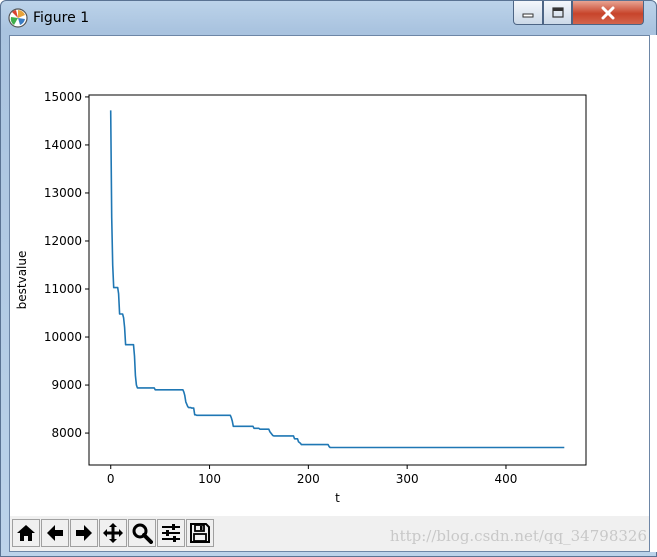 The height and width of the screenshot is (557, 657). What do you see at coordinates (111, 479) in the screenshot?
I see `x-tick-label: 0` at bounding box center [111, 479].